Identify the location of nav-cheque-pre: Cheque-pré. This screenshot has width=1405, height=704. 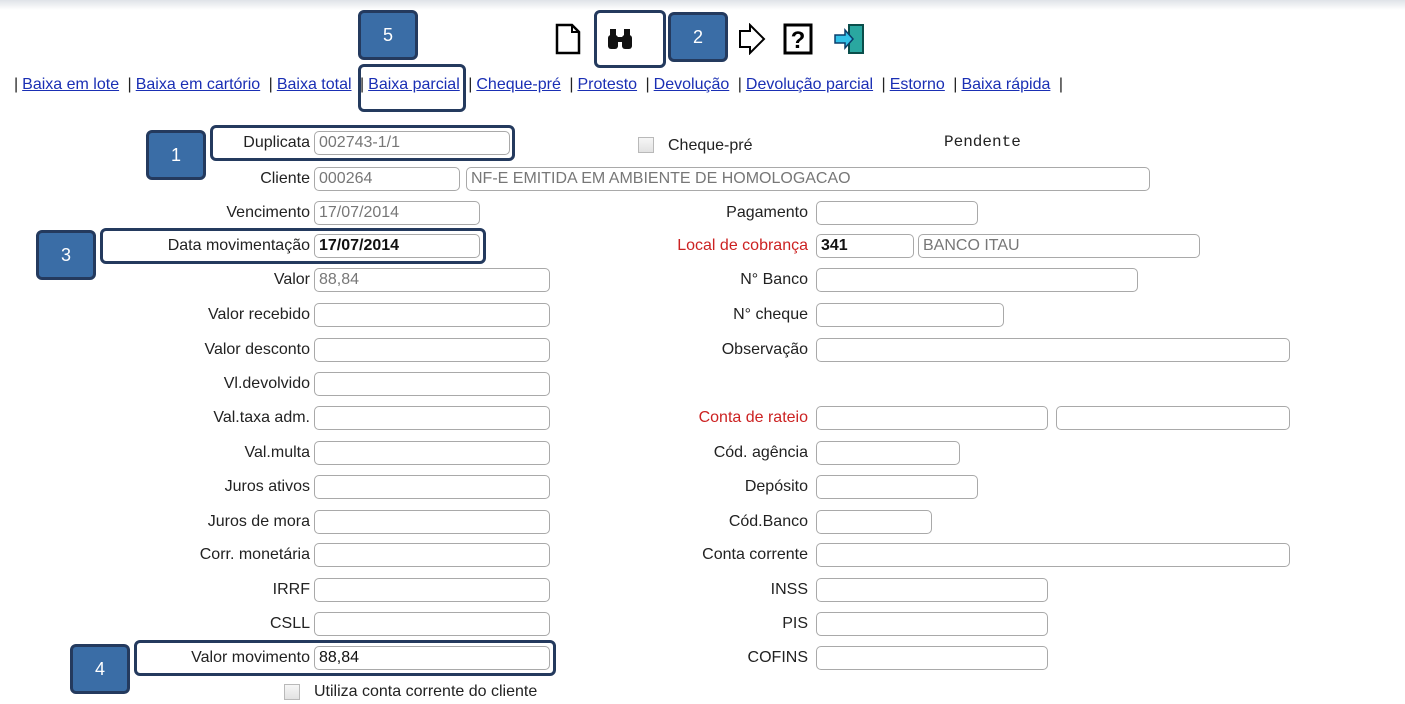
(518, 84).